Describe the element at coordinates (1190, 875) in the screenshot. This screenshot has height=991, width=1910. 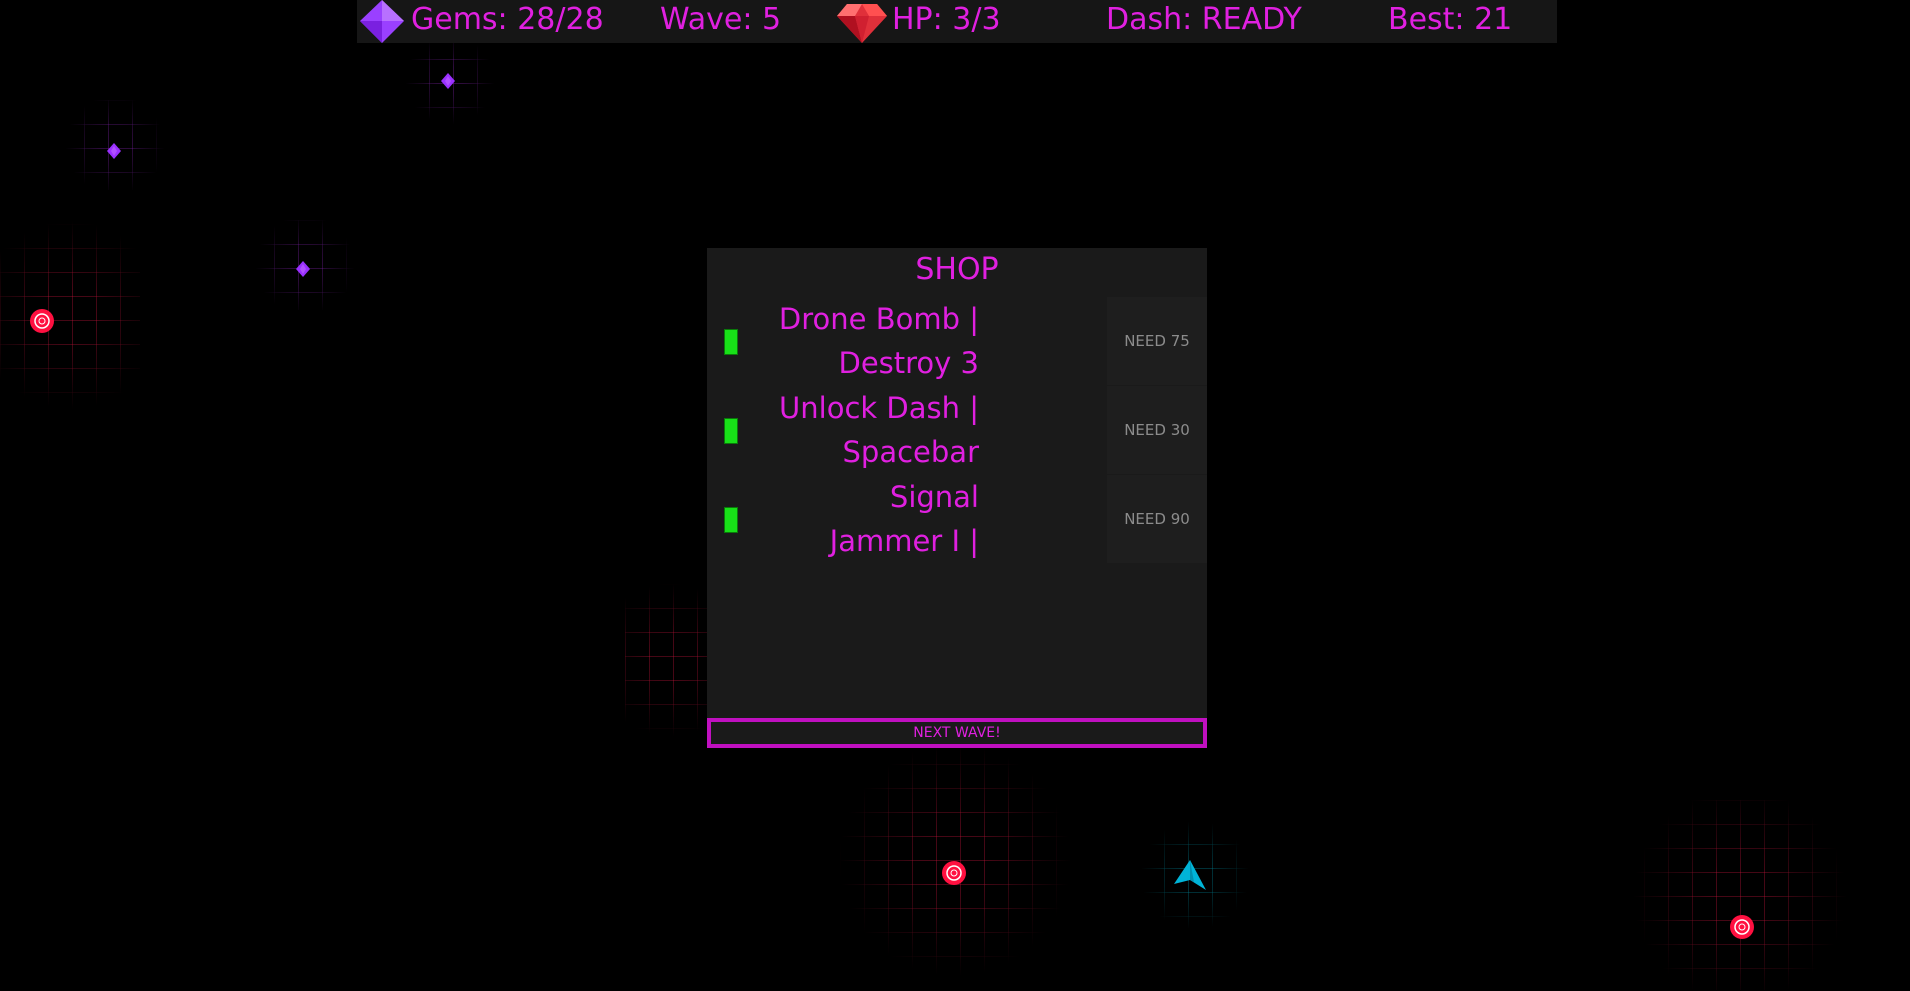
I see `player-ship-icon` at that location.